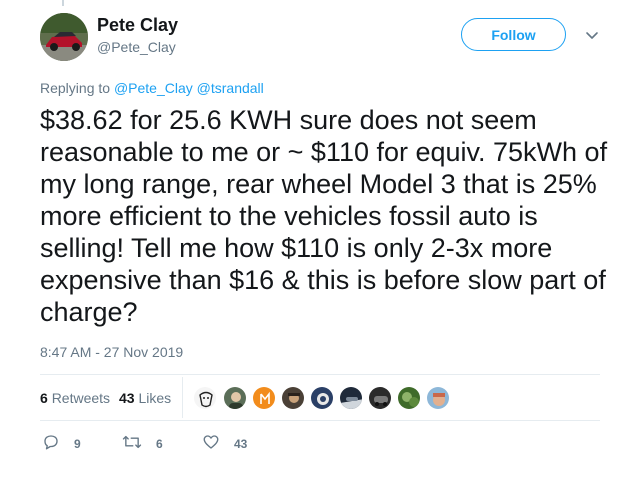 The height and width of the screenshot is (483, 640). What do you see at coordinates (230, 88) in the screenshot?
I see `mention-link: @tsrandall` at bounding box center [230, 88].